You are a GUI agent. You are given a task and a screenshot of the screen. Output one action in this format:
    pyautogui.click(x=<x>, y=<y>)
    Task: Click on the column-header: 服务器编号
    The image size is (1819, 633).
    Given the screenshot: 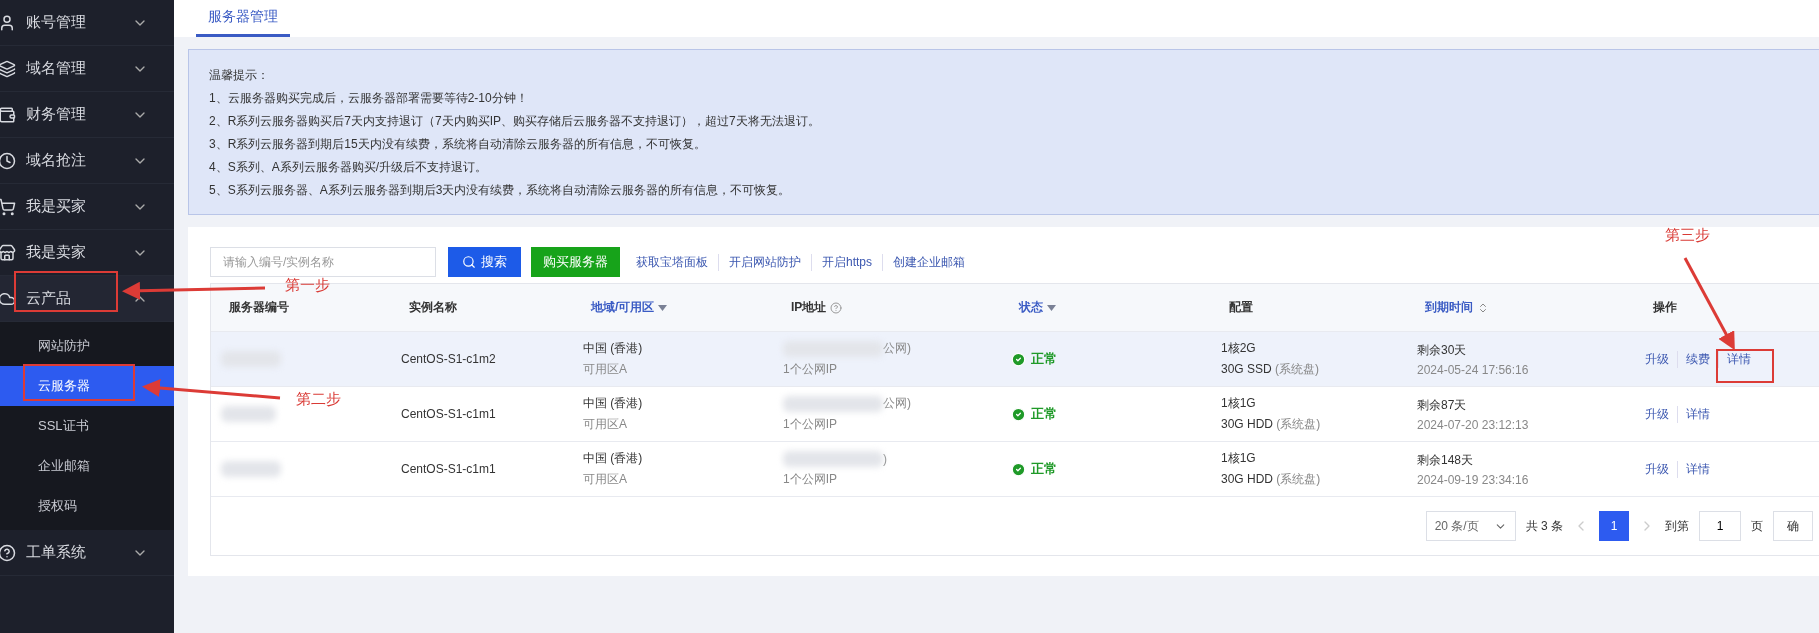 What is the action you would take?
    pyautogui.click(x=259, y=307)
    